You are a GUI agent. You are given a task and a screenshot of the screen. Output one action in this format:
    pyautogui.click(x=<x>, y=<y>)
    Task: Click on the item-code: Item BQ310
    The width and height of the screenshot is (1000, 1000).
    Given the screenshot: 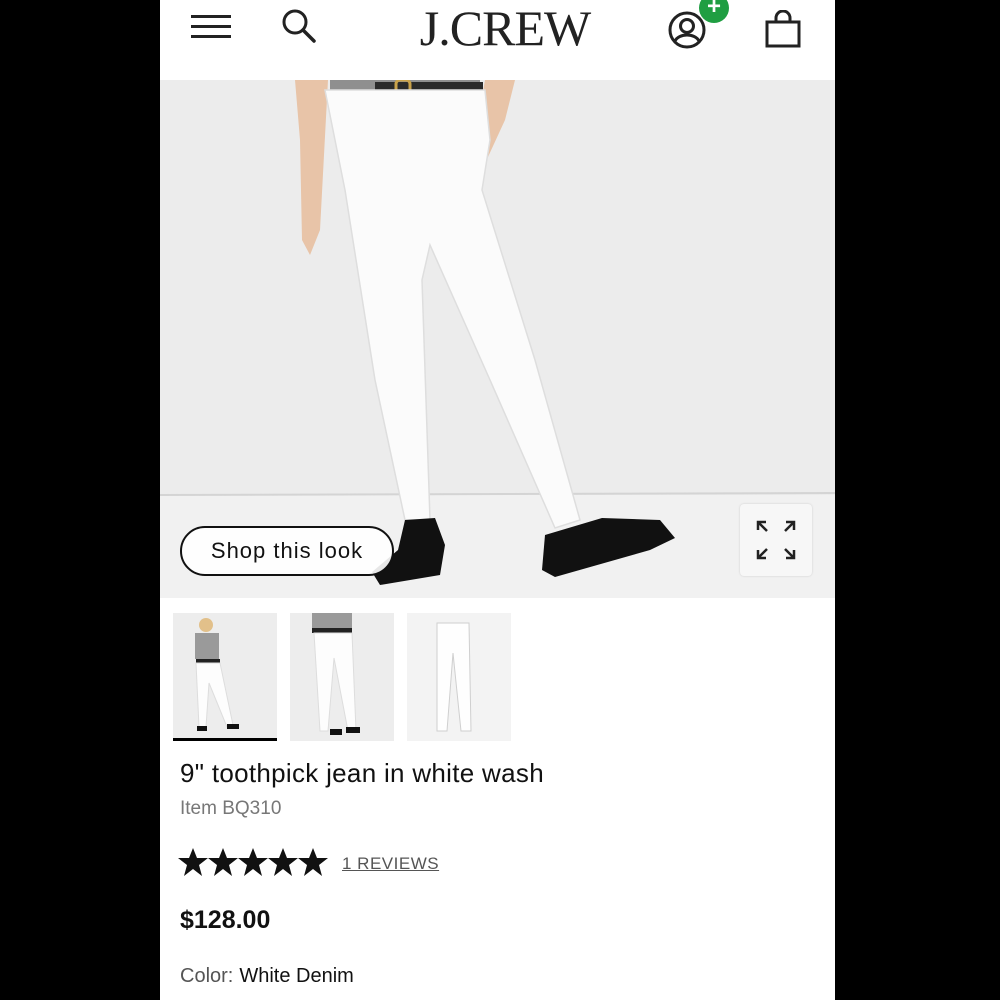 What is the action you would take?
    pyautogui.click(x=231, y=808)
    